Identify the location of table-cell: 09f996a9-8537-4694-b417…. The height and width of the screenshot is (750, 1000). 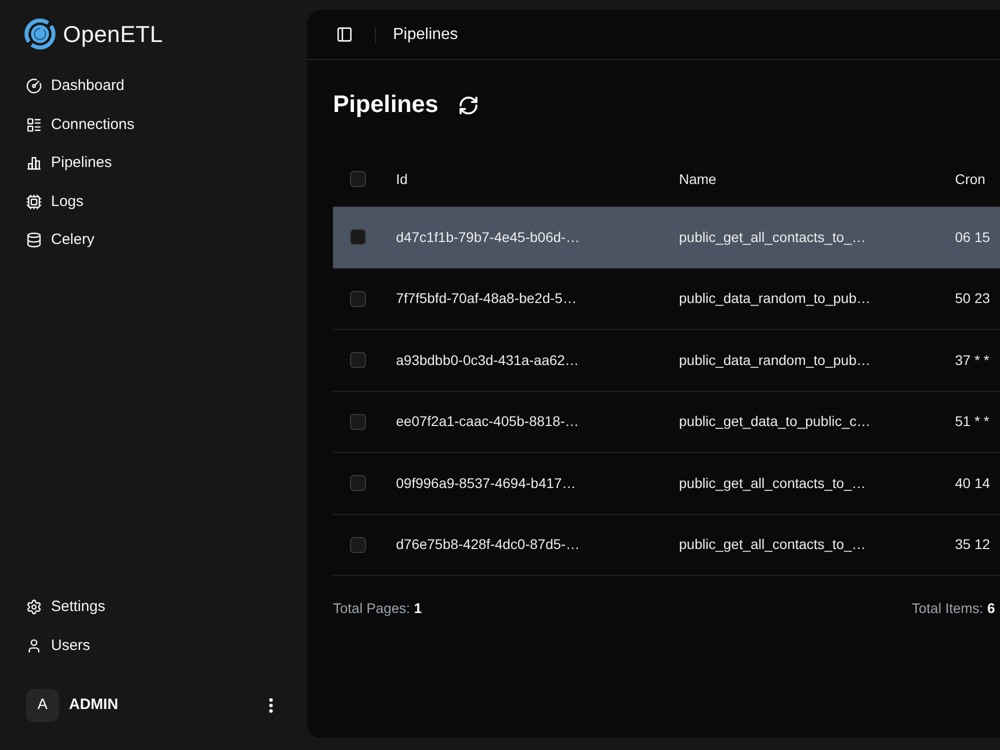
(486, 482).